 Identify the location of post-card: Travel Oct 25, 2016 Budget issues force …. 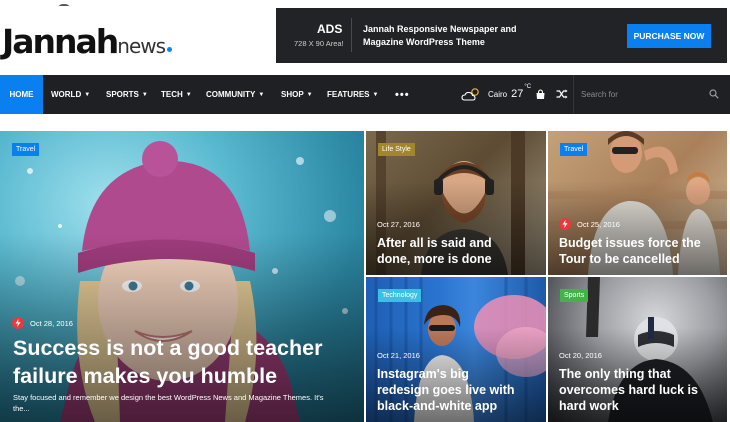
(637, 203).